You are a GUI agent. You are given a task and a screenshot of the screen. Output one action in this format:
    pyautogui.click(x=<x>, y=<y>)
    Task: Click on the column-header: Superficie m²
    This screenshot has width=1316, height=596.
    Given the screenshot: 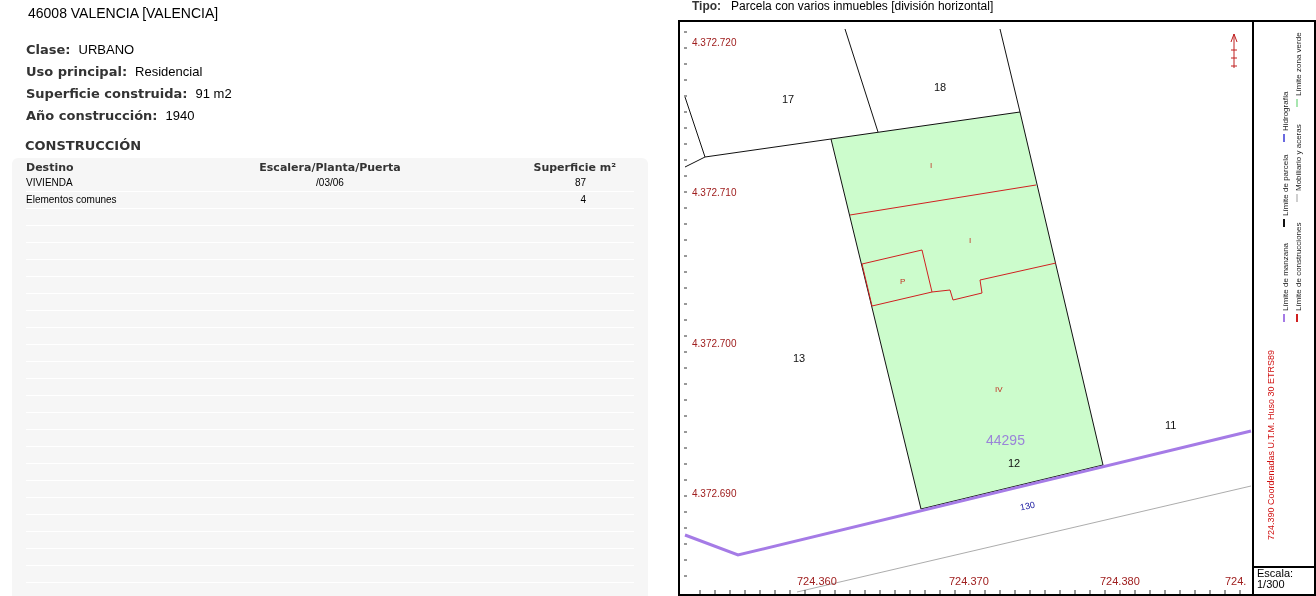 What is the action you would take?
    pyautogui.click(x=574, y=167)
    